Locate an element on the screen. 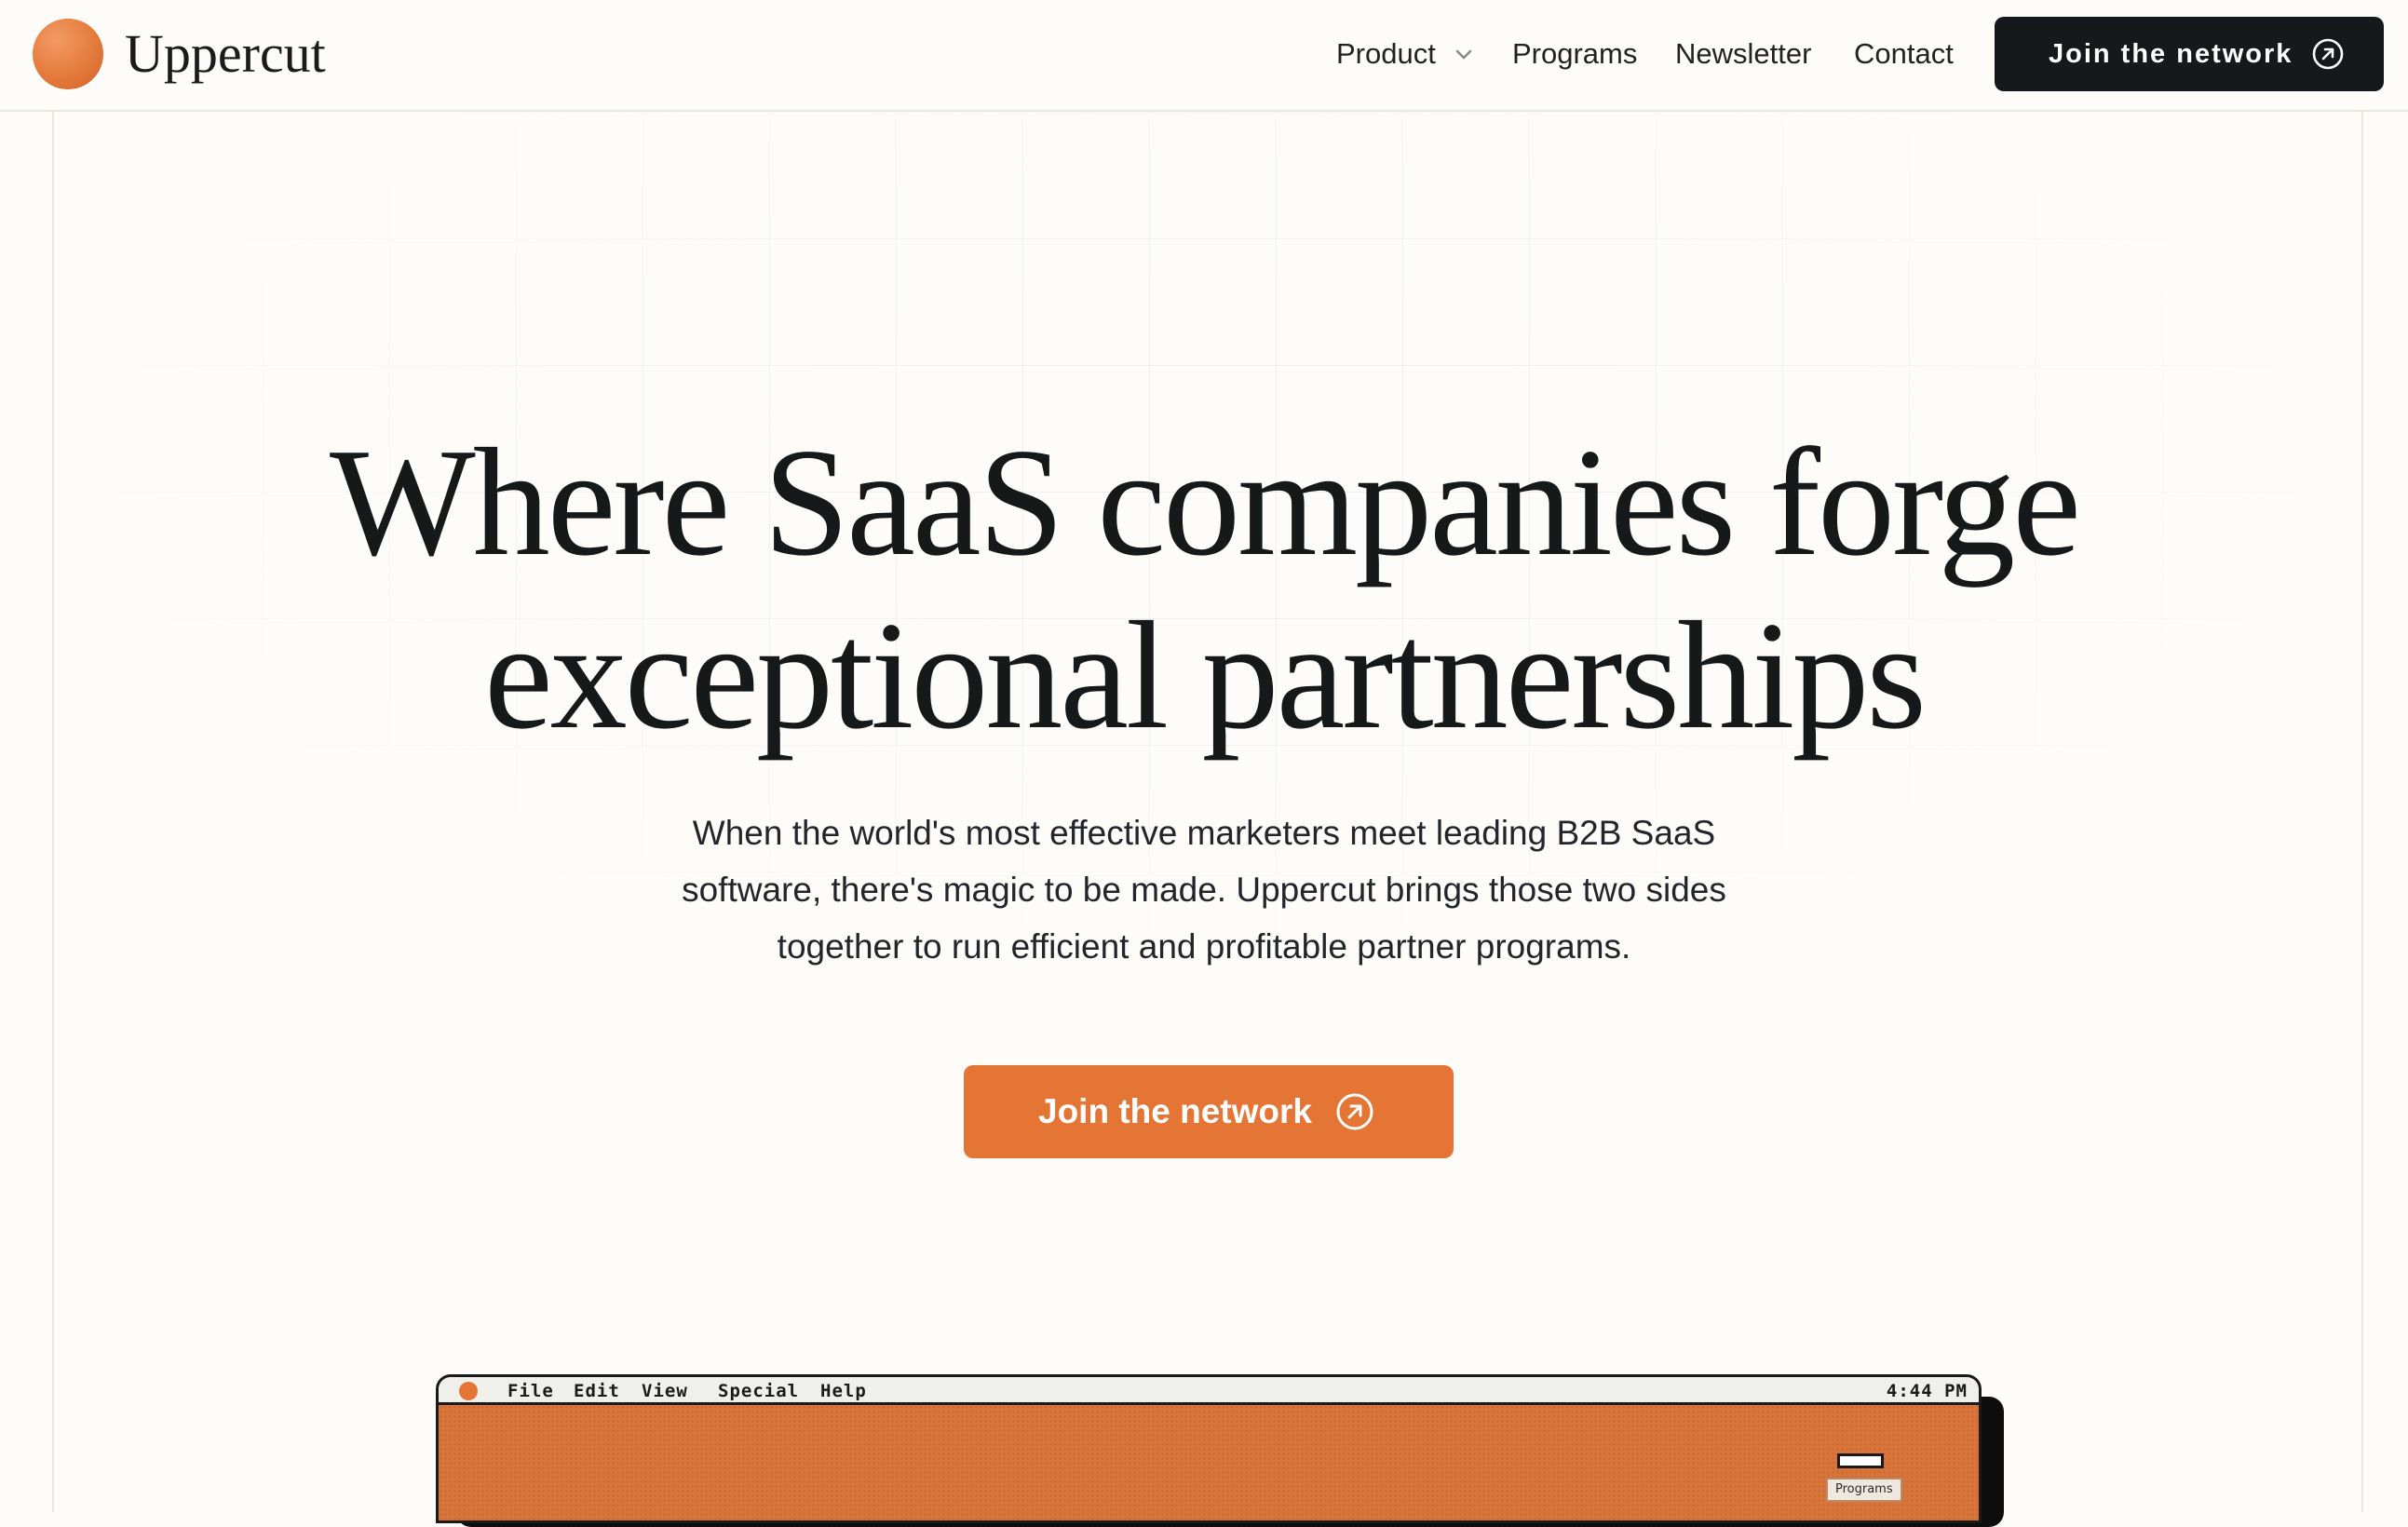 This screenshot has width=2408, height=1527. programs-folder-icon is located at coordinates (1860, 1460).